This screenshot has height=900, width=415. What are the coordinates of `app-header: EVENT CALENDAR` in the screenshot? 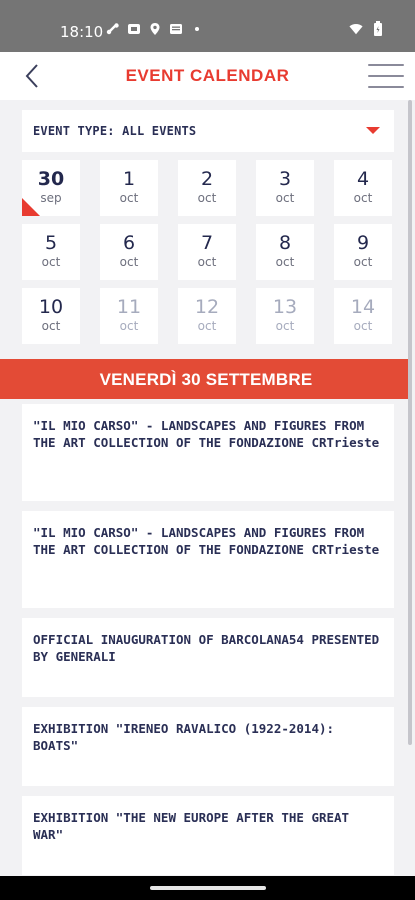 It's located at (207, 76).